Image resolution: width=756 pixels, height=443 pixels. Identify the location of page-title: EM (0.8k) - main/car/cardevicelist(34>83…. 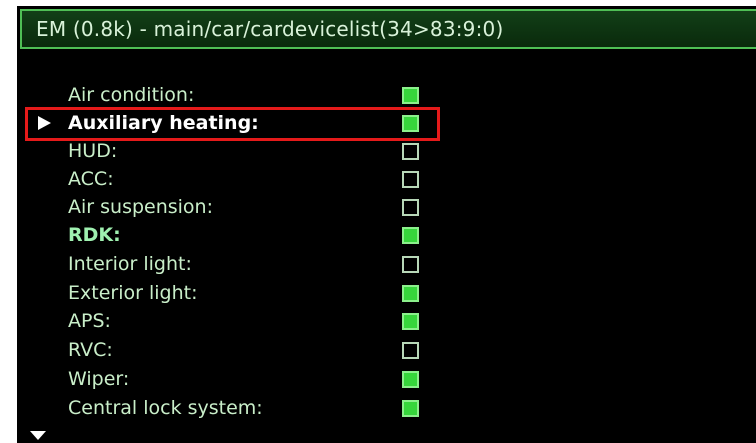
(270, 29).